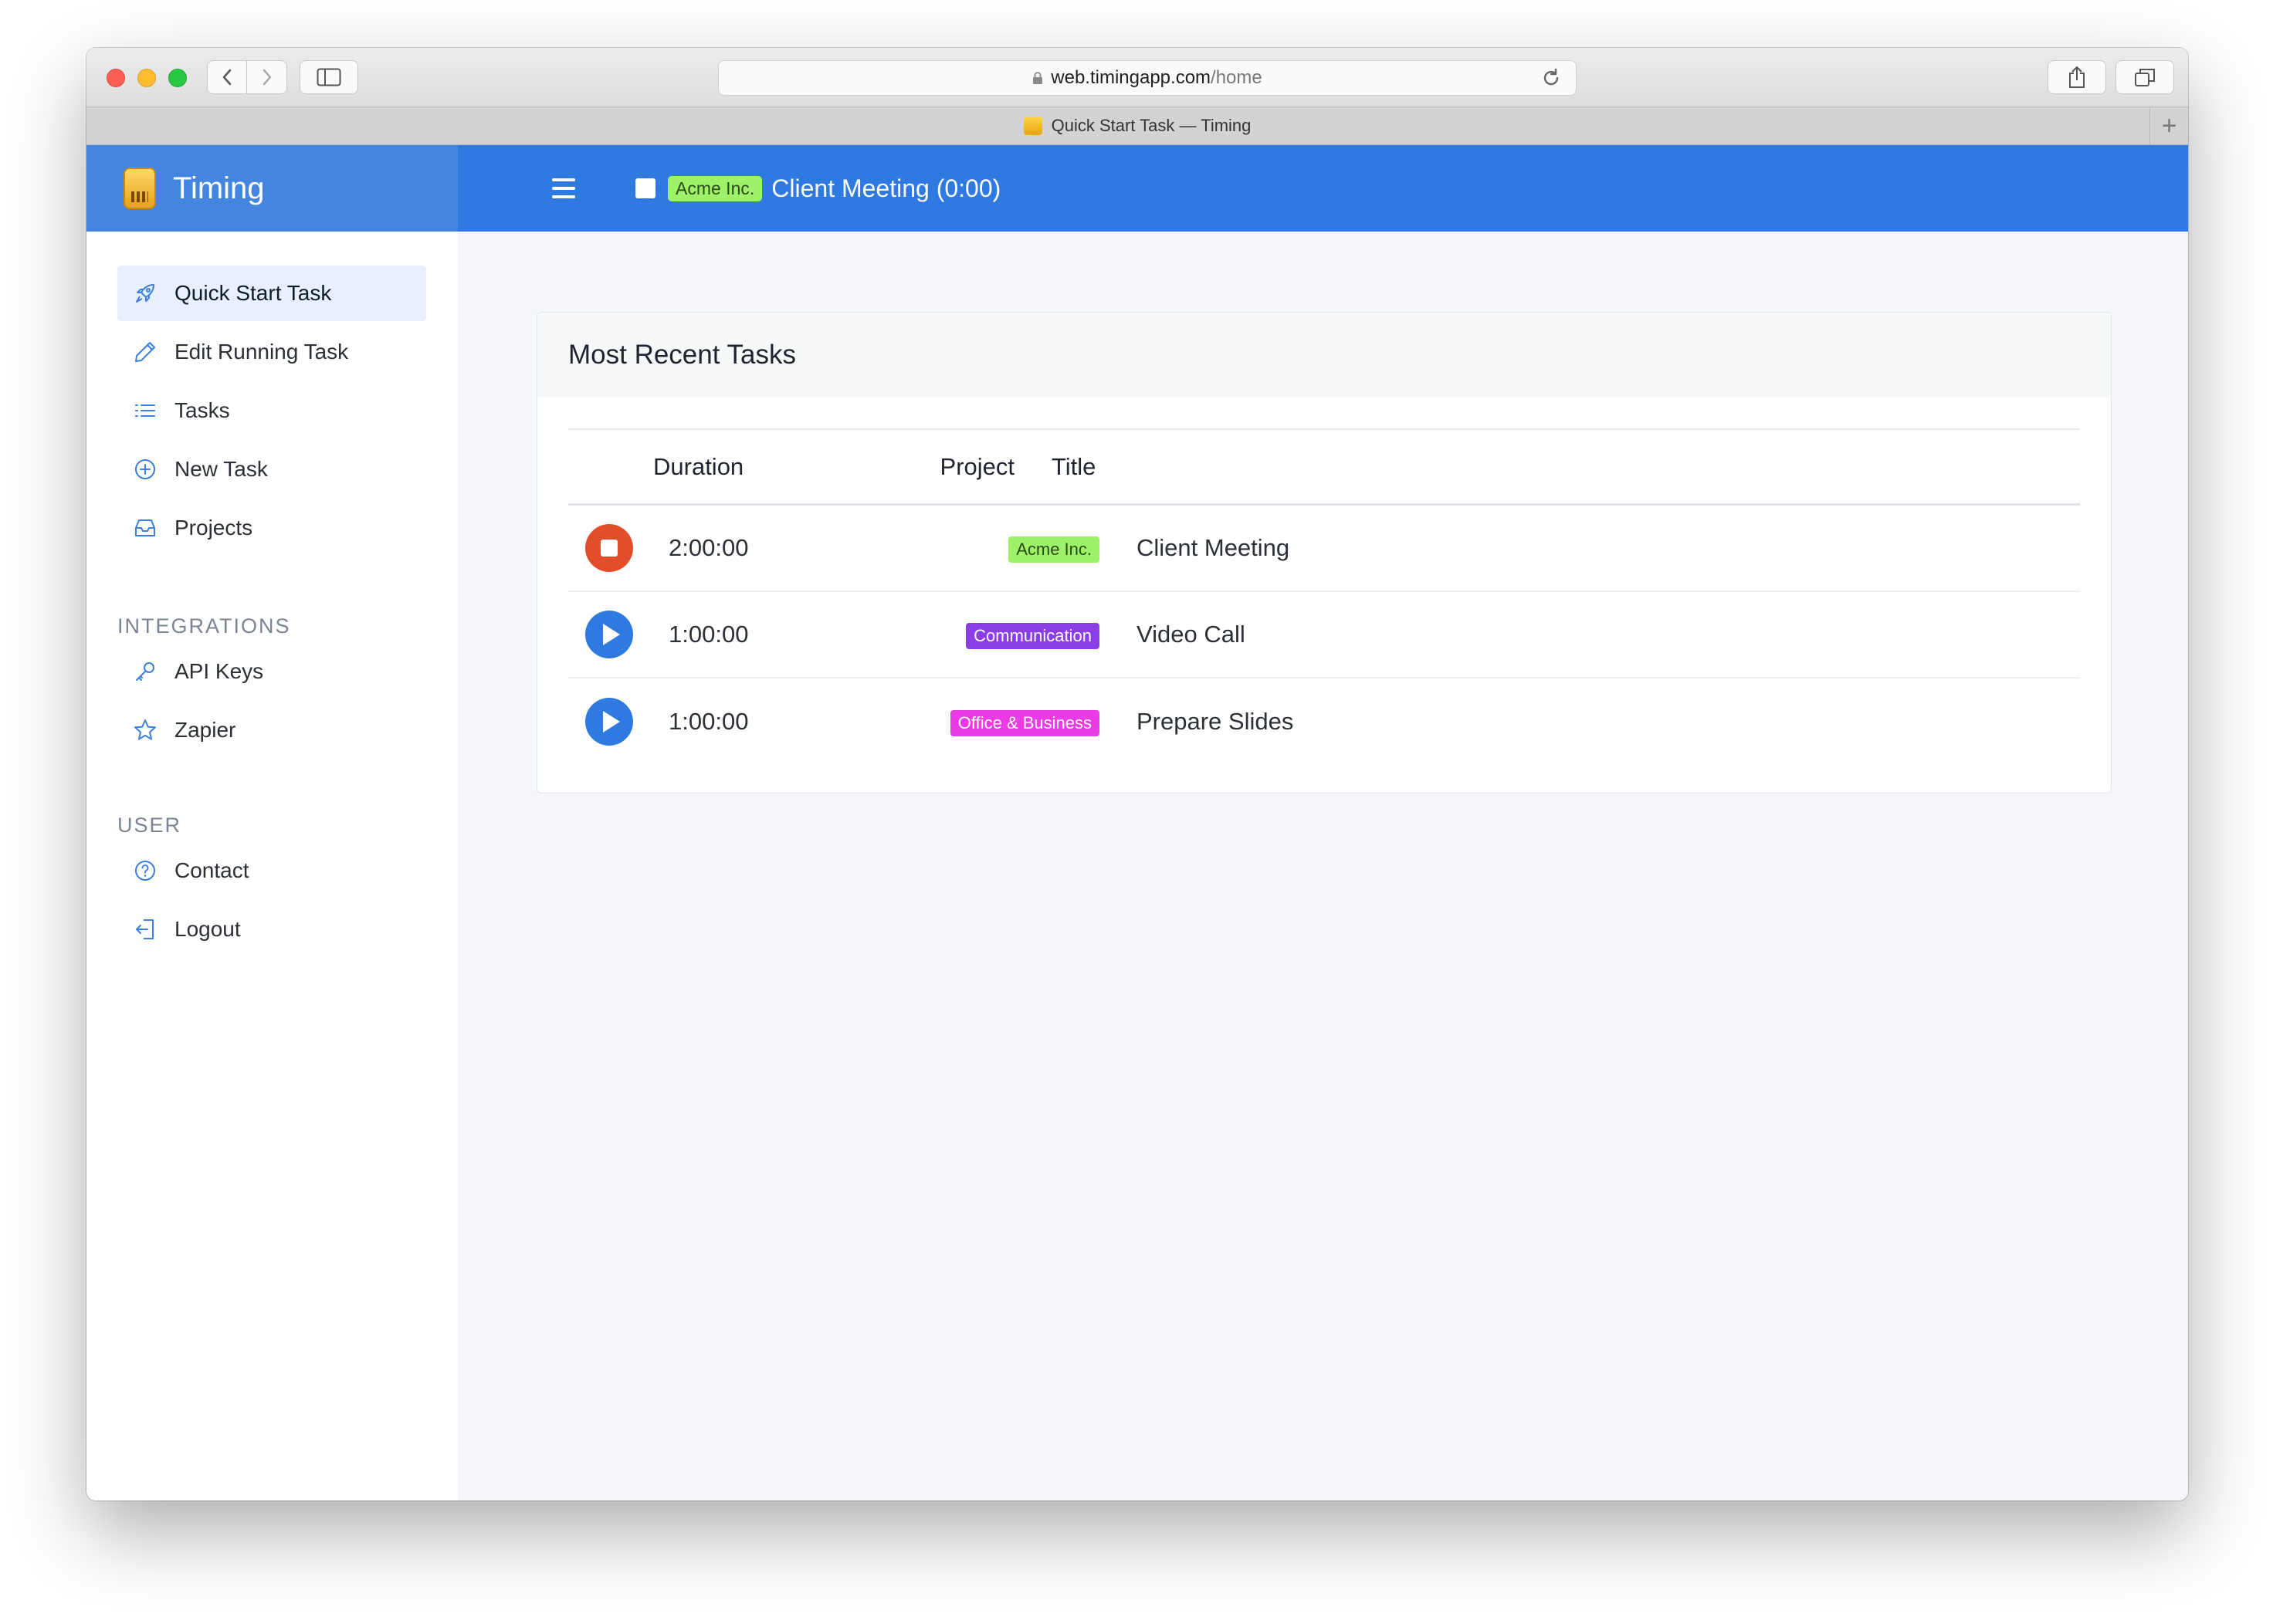 The width and height of the screenshot is (2273, 1624). Describe the element at coordinates (116, 78) in the screenshot. I see `close-window-button` at that location.